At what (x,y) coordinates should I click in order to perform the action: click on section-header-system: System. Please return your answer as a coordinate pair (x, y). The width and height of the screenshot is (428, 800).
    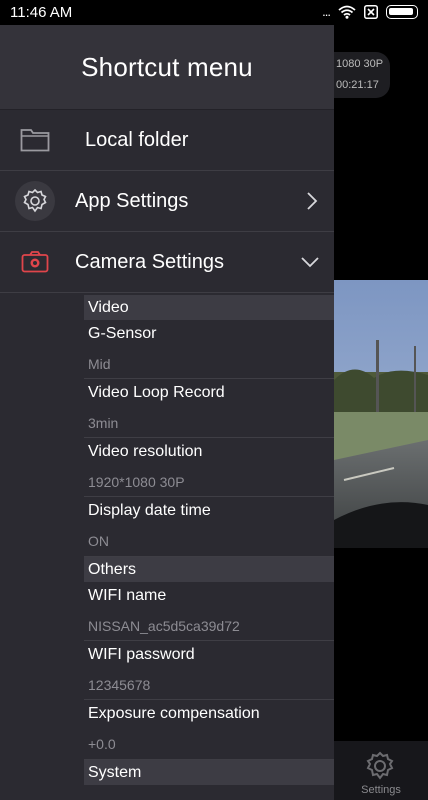
    Looking at the image, I should click on (209, 772).